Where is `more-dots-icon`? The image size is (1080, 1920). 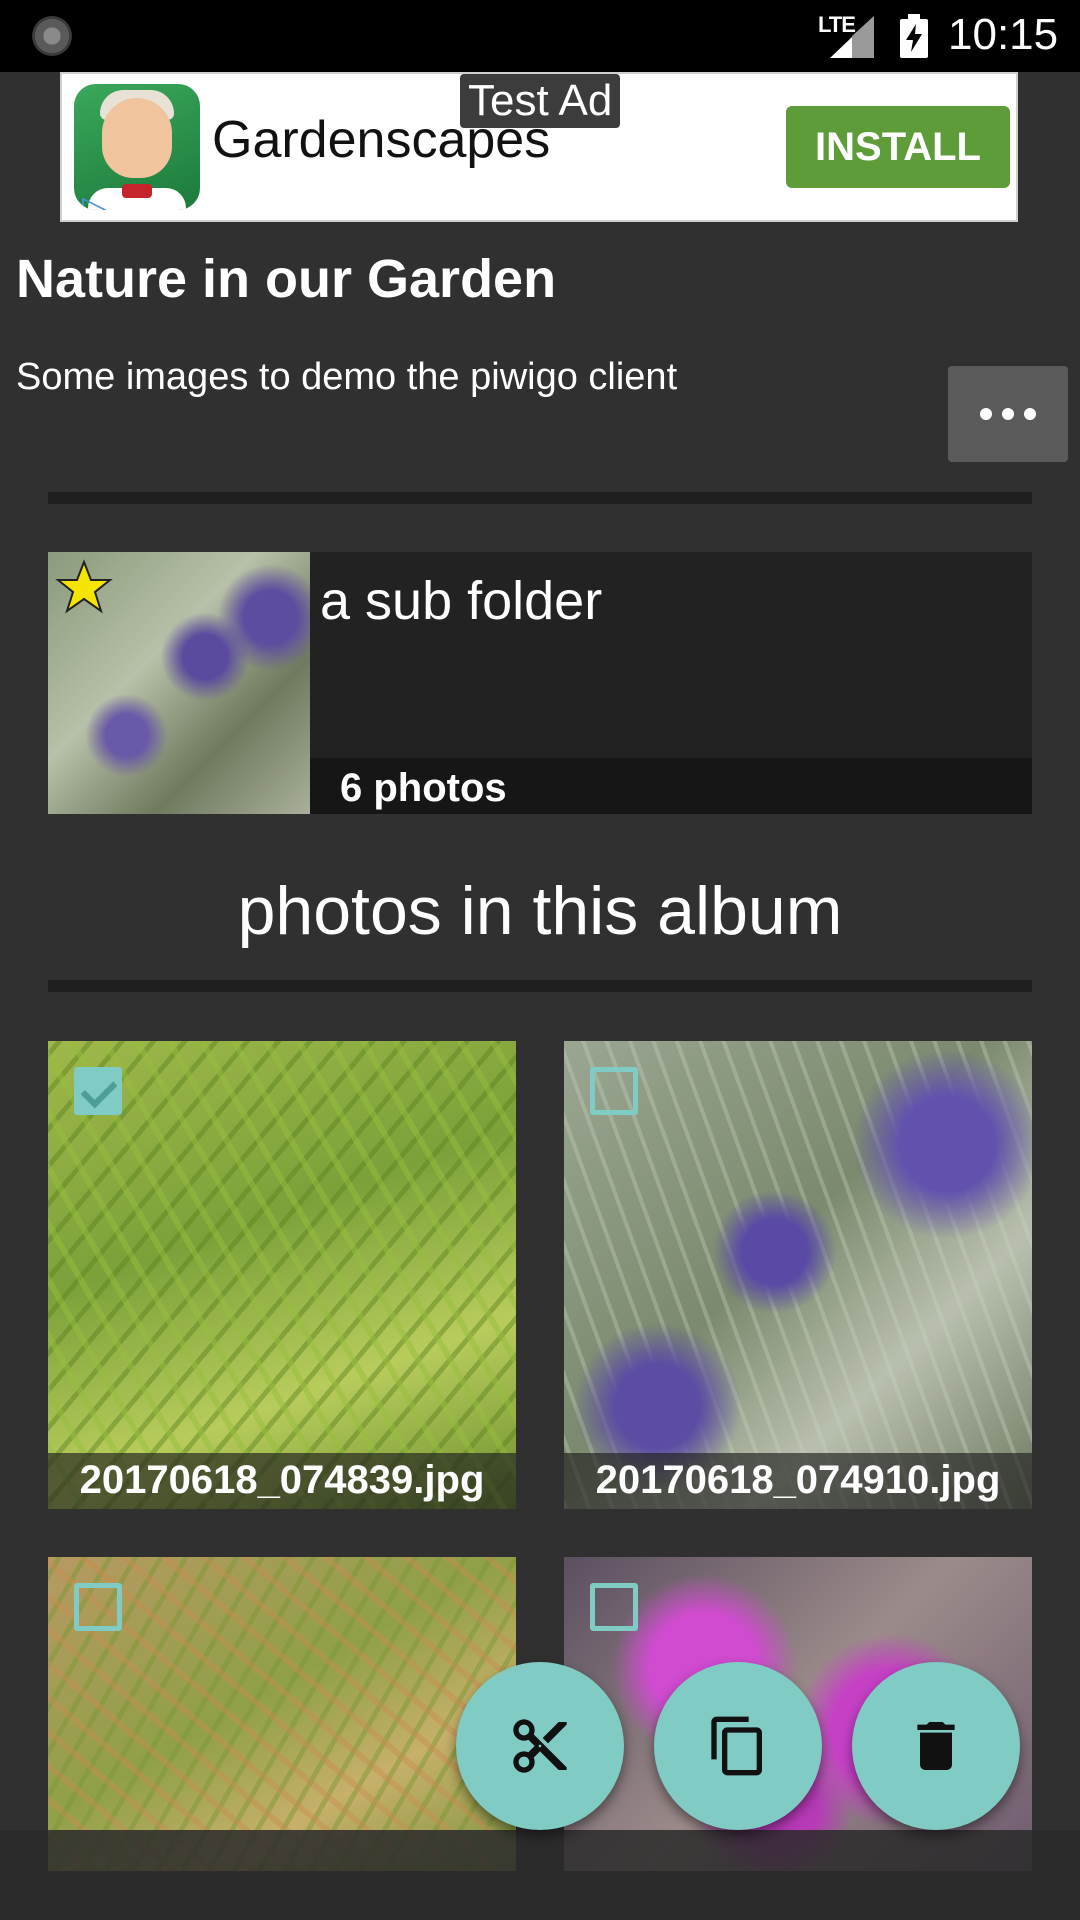 more-dots-icon is located at coordinates (986, 414).